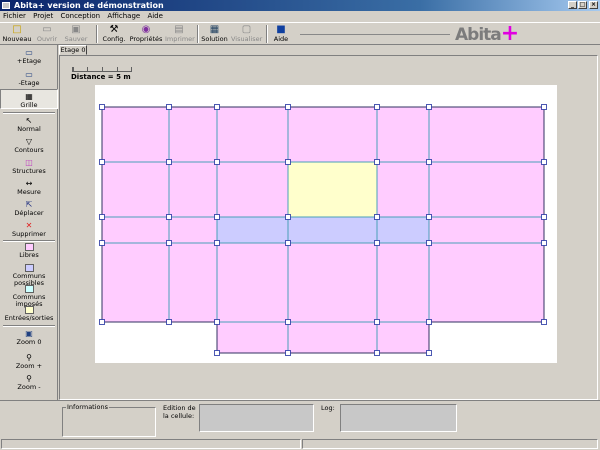  I want to click on mesure-tool: ↔ Mesure, so click(29, 187).